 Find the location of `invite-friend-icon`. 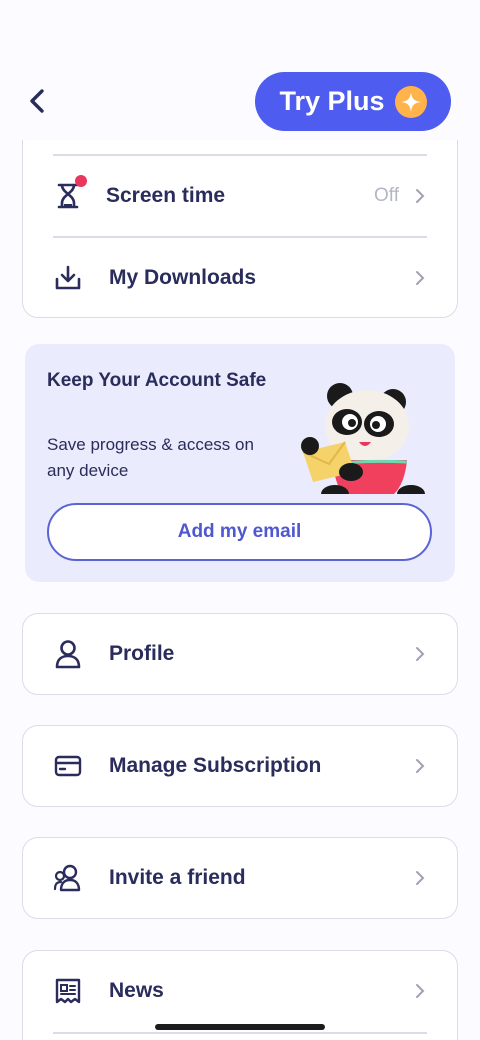

invite-friend-icon is located at coordinates (68, 878).